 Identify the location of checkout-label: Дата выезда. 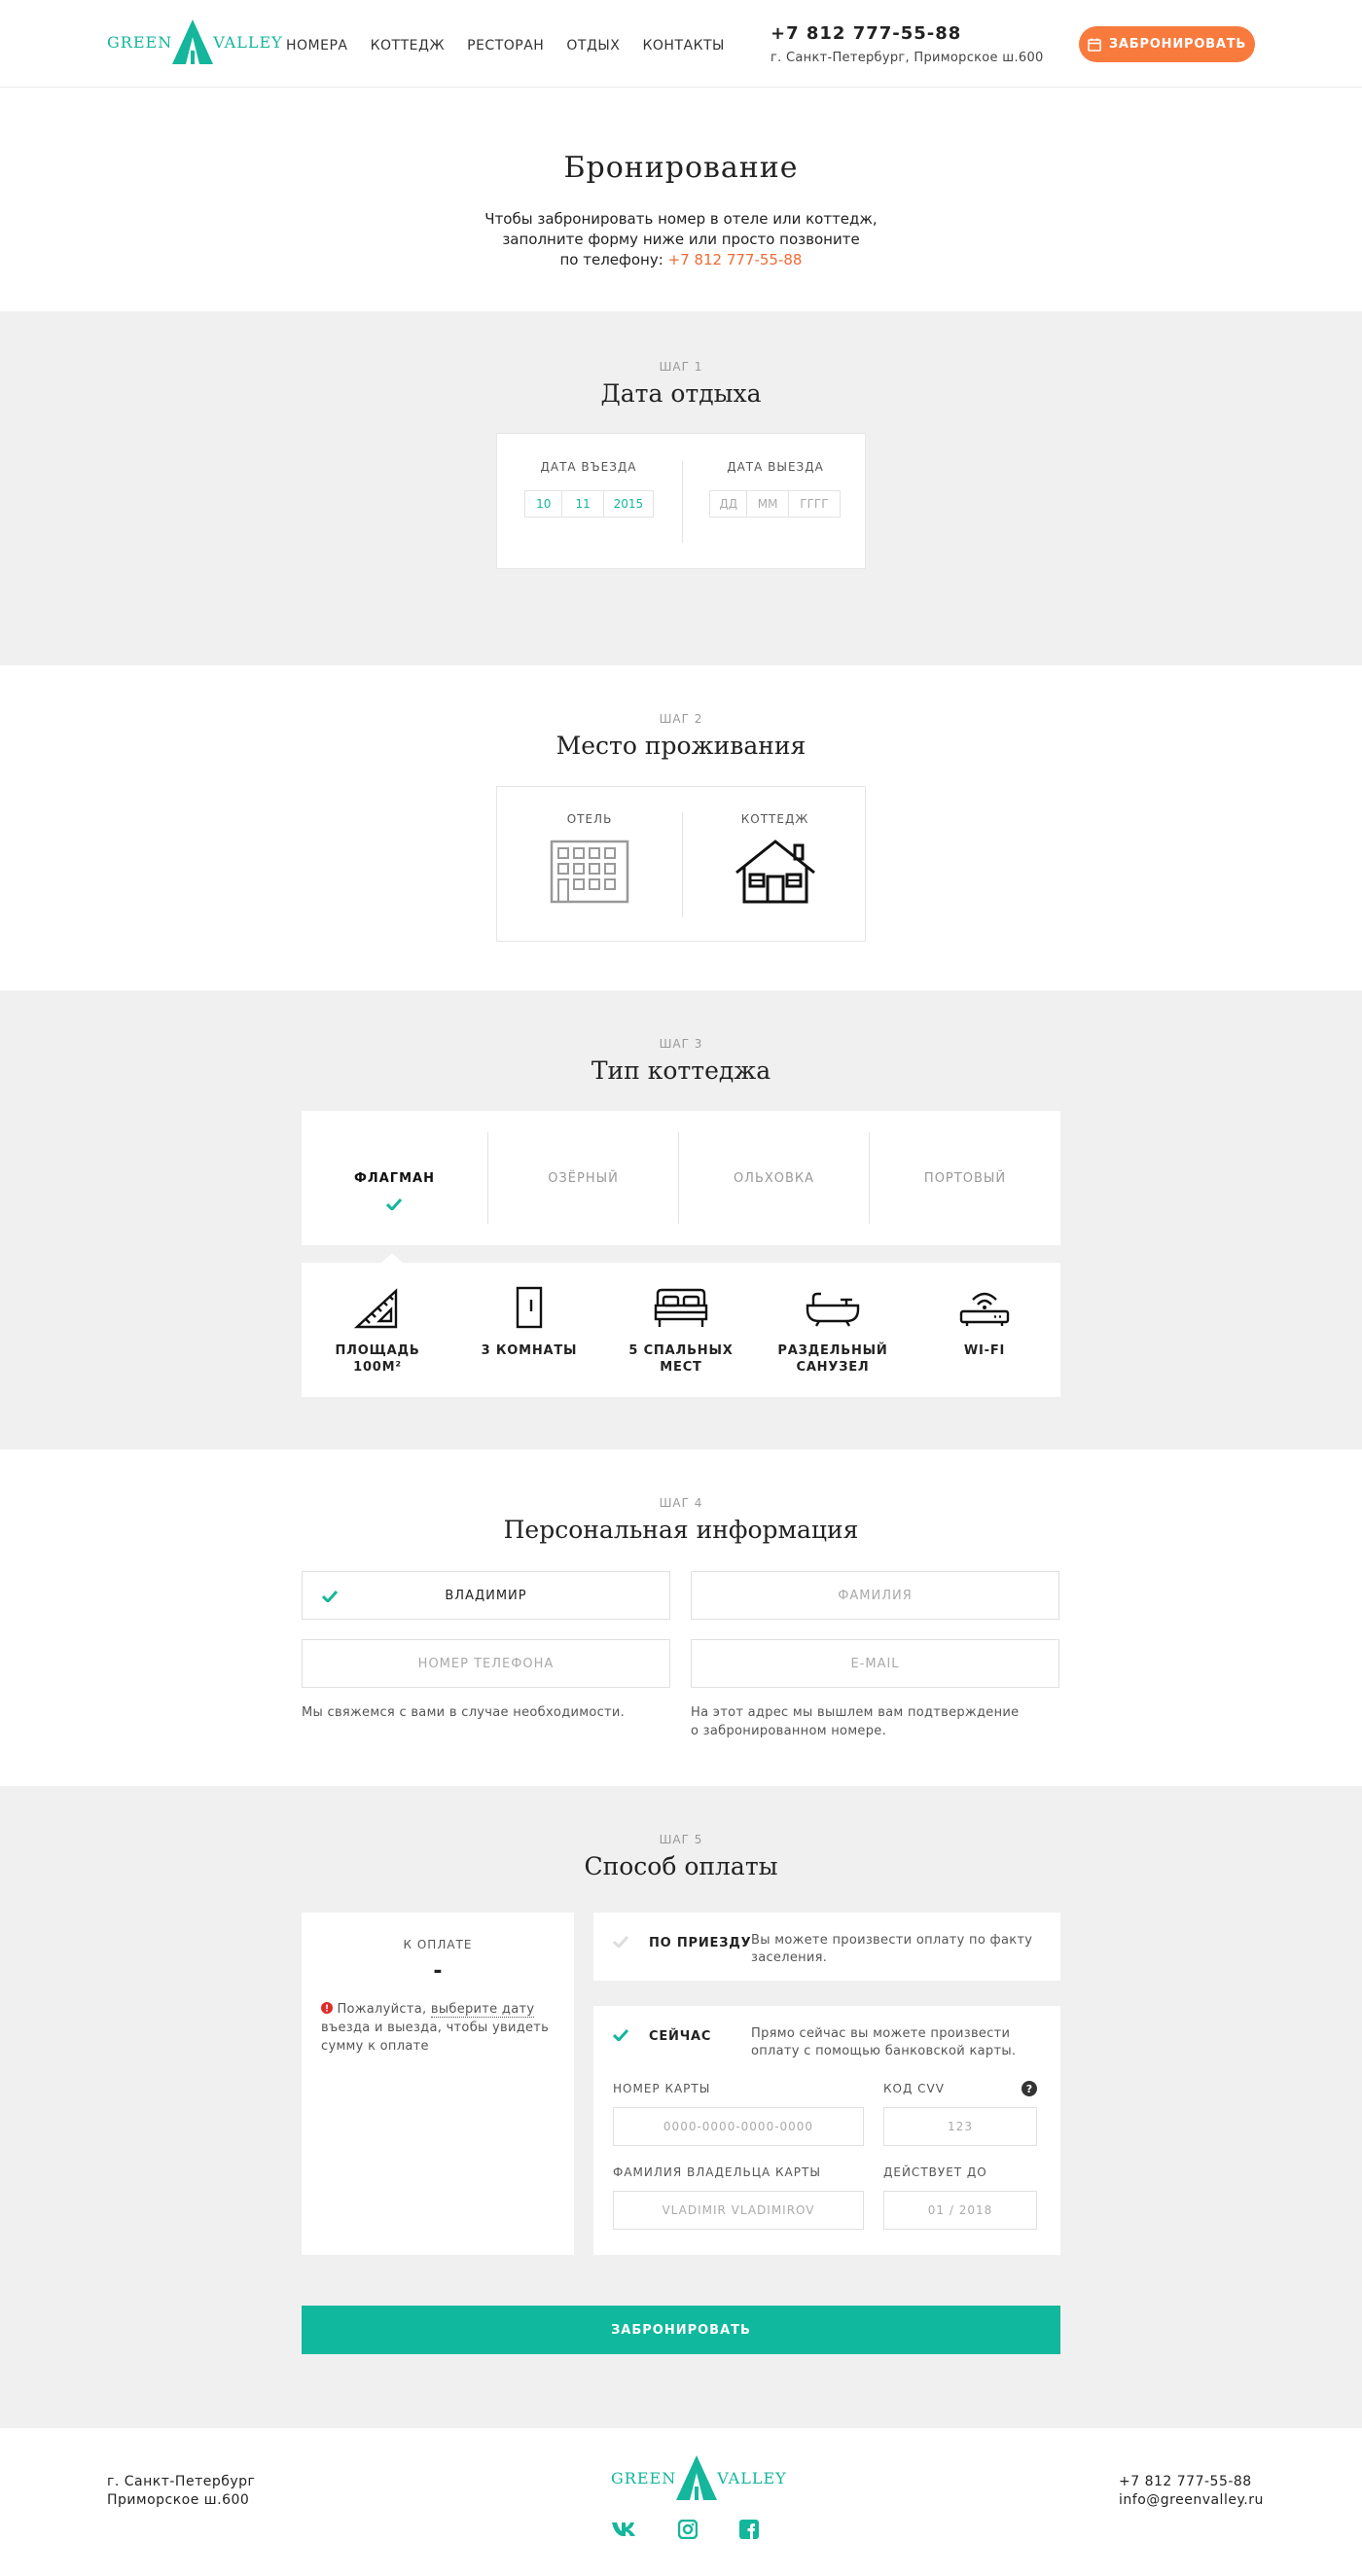
(775, 467).